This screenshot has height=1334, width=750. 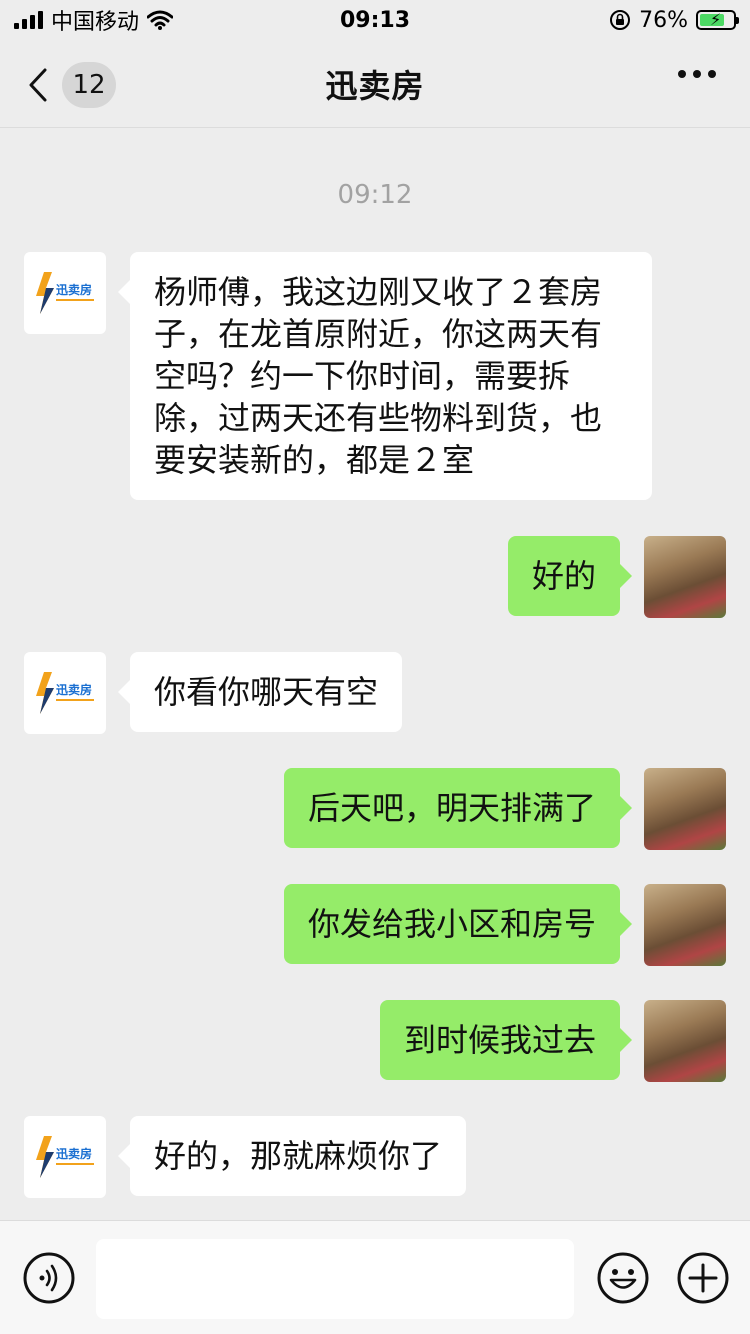 I want to click on incoming-message-bubble: 好的，那就麻烦你了, so click(x=292, y=1156).